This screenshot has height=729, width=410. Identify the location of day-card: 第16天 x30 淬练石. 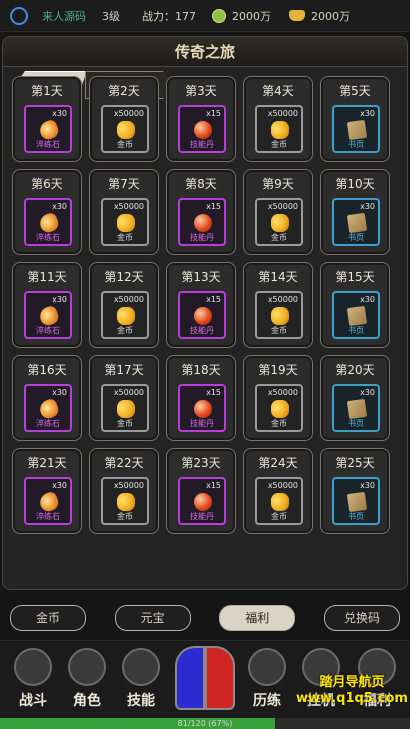
(47, 398).